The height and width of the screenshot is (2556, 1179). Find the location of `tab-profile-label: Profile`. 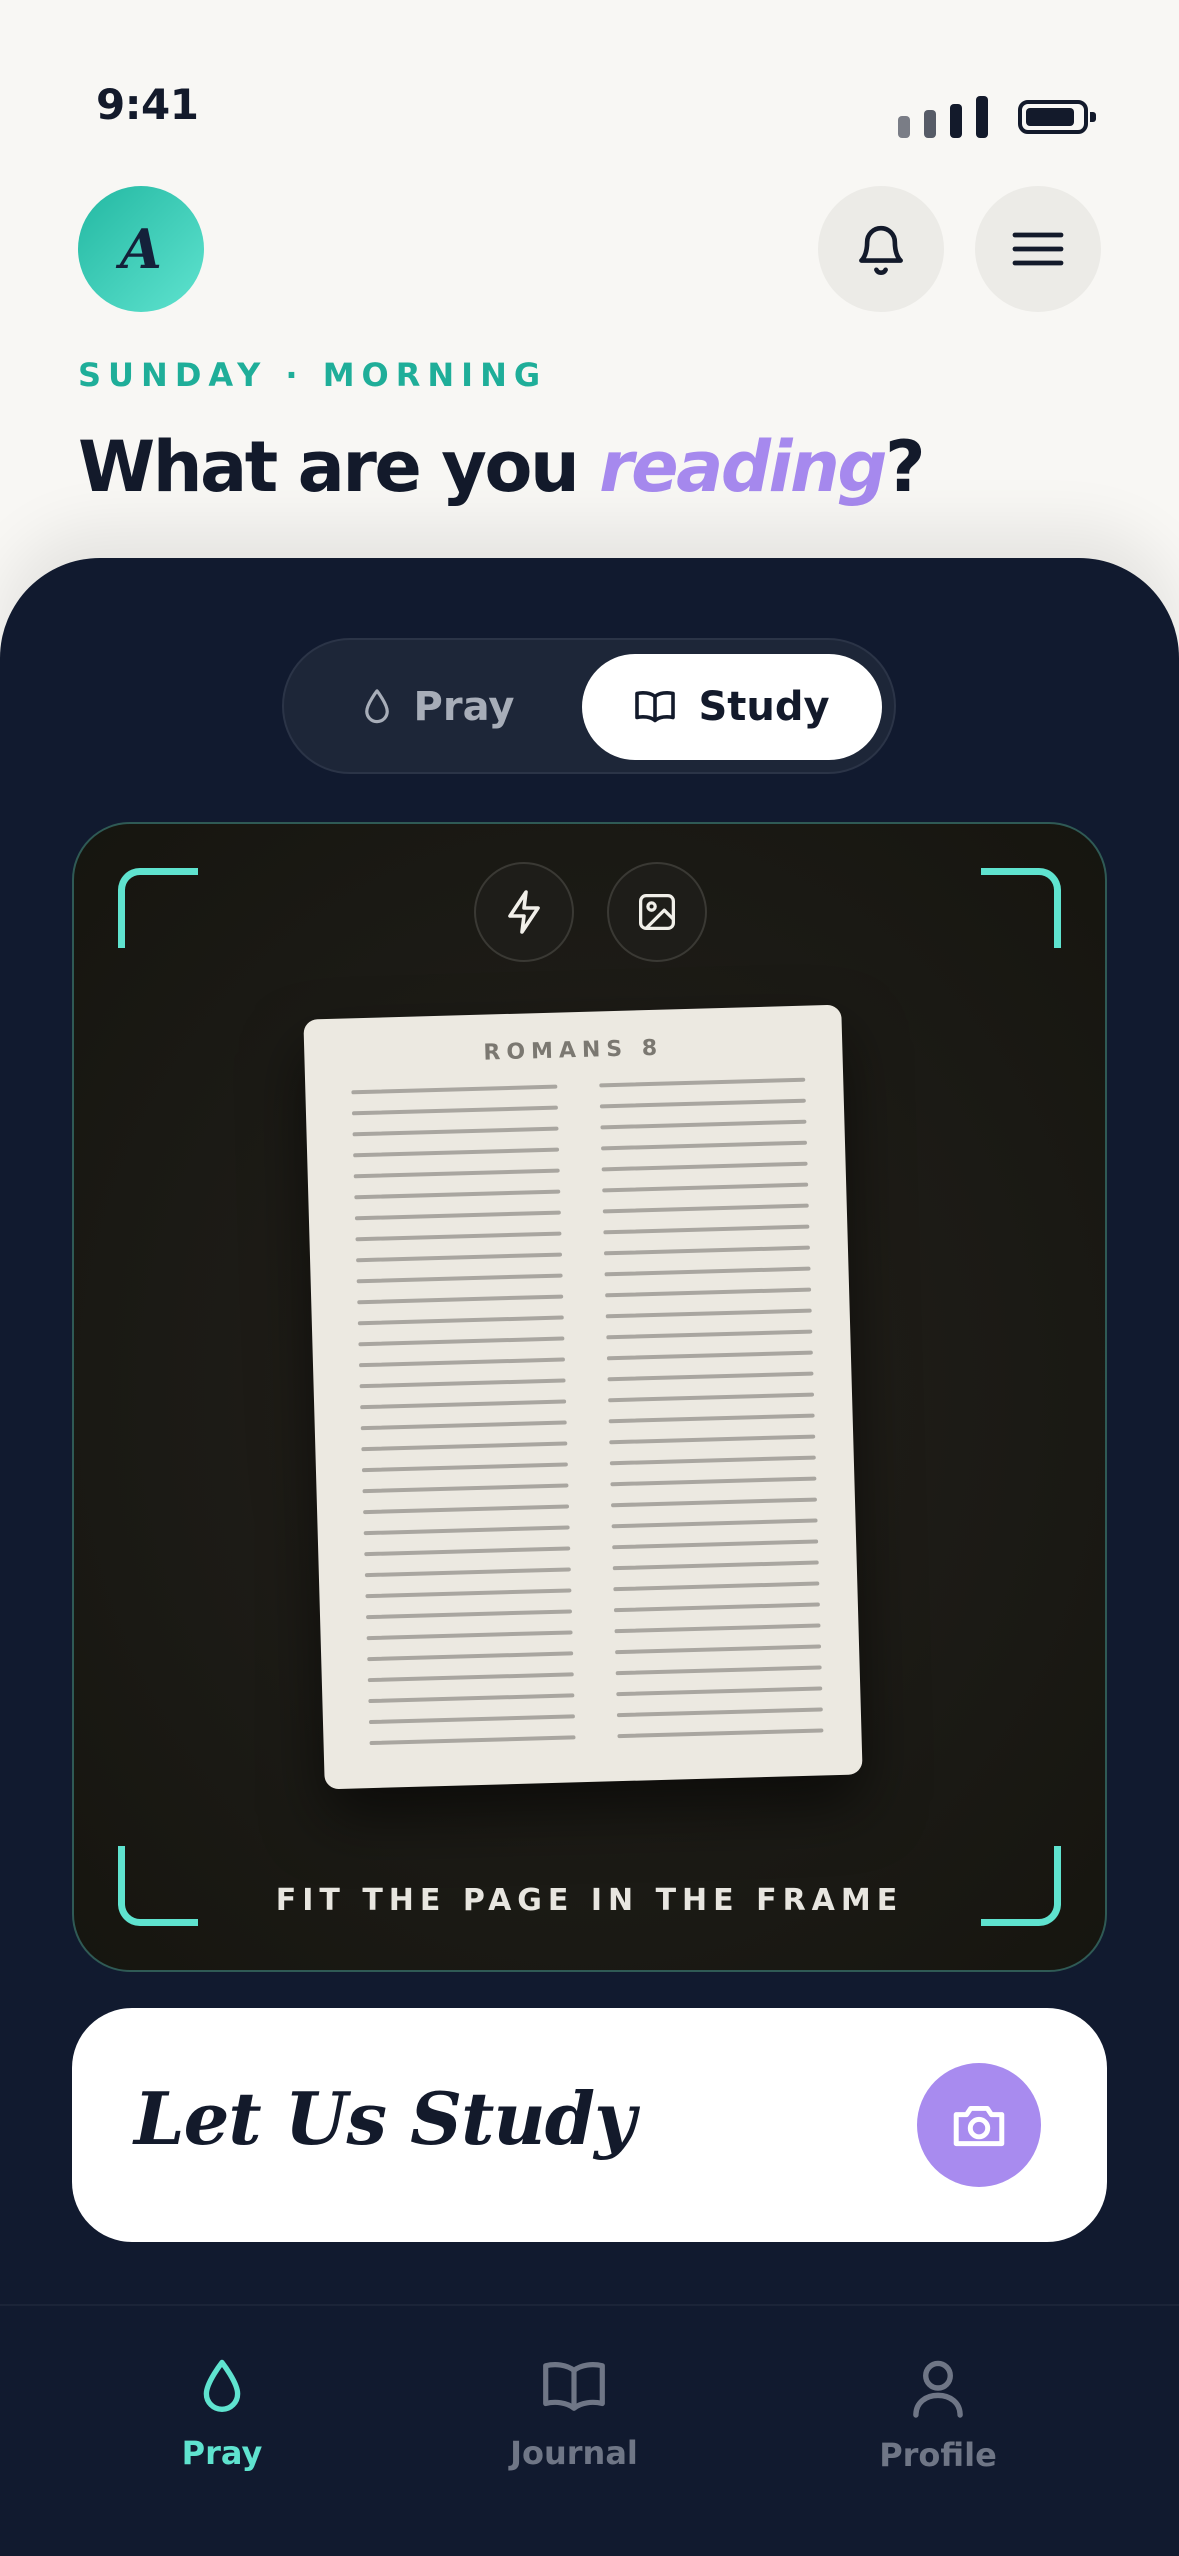

tab-profile-label: Profile is located at coordinates (938, 2455).